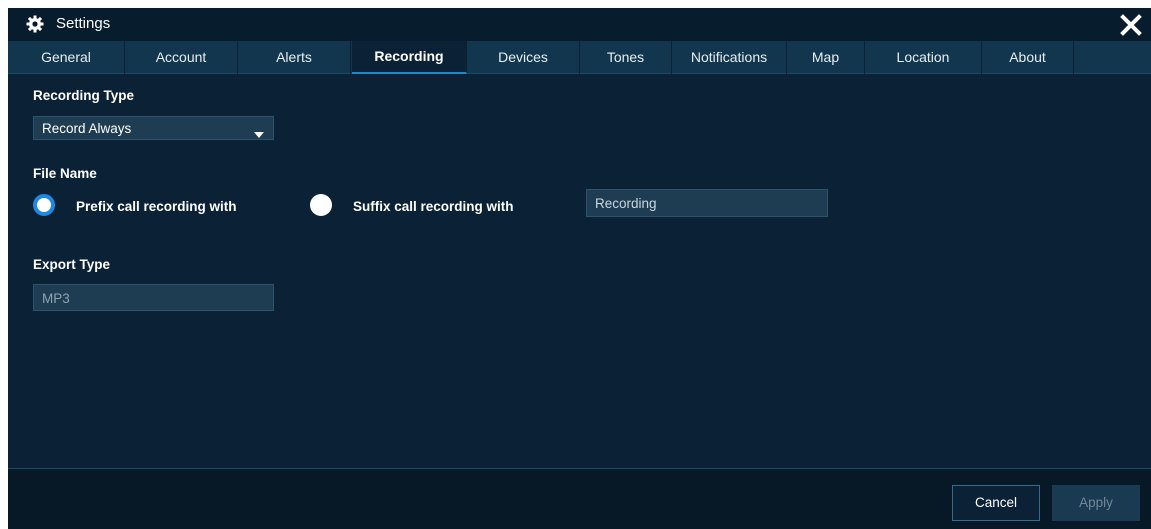 The width and height of the screenshot is (1151, 529). I want to click on tab-notifications: Notifications, so click(729, 57).